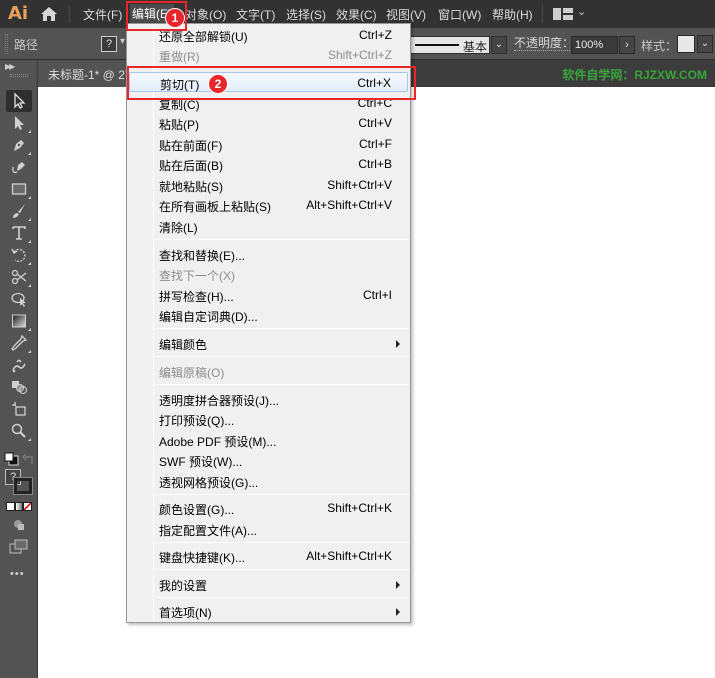  I want to click on opacity-input: 100%, so click(594, 45).